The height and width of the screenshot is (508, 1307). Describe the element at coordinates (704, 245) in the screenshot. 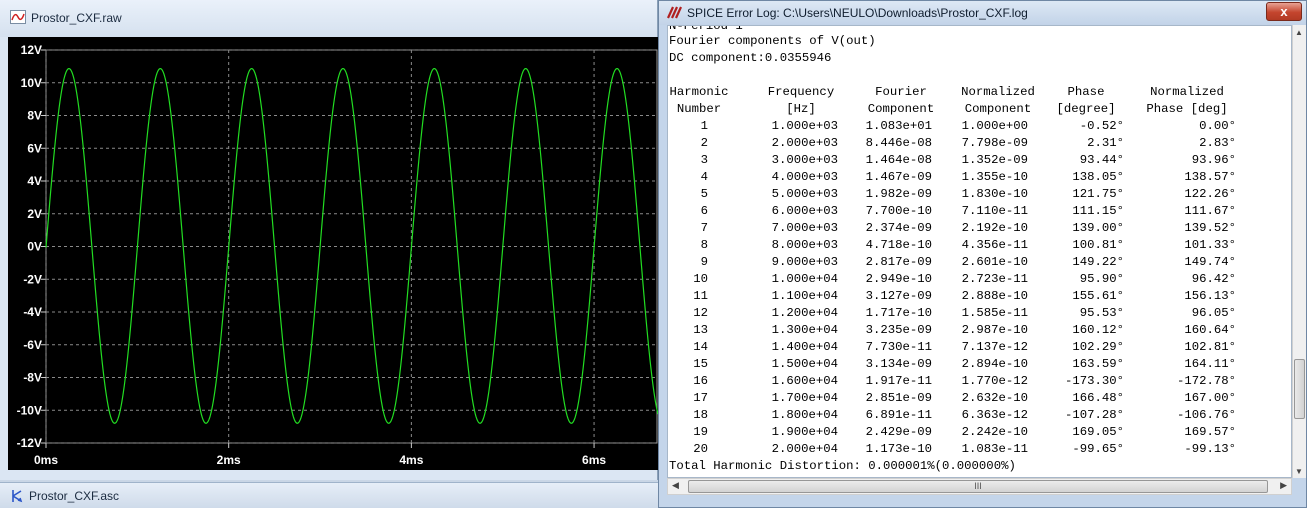

I see `table-cell: 8` at that location.